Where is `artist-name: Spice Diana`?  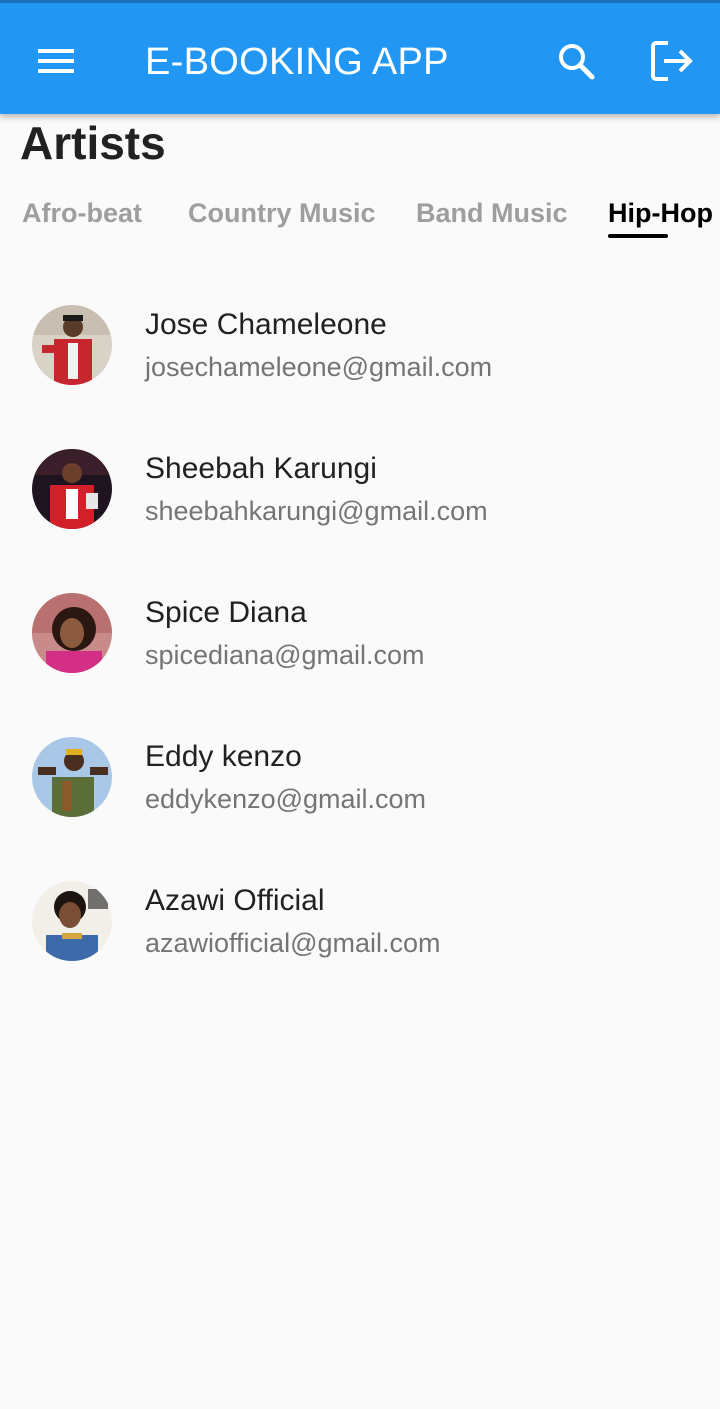 artist-name: Spice Diana is located at coordinates (226, 612).